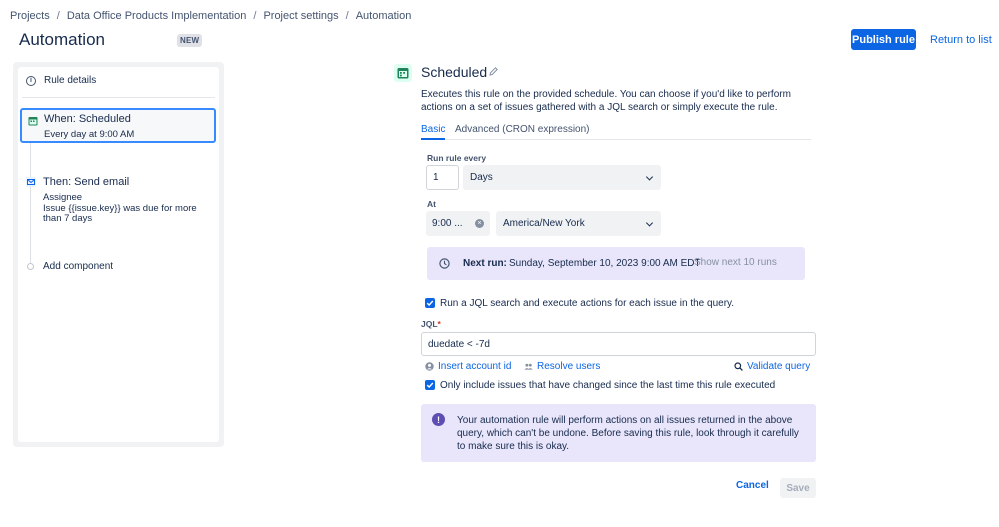 Image resolution: width=999 pixels, height=527 pixels. Describe the element at coordinates (569, 366) in the screenshot. I see `resolve-users-label: Resolve users` at that location.